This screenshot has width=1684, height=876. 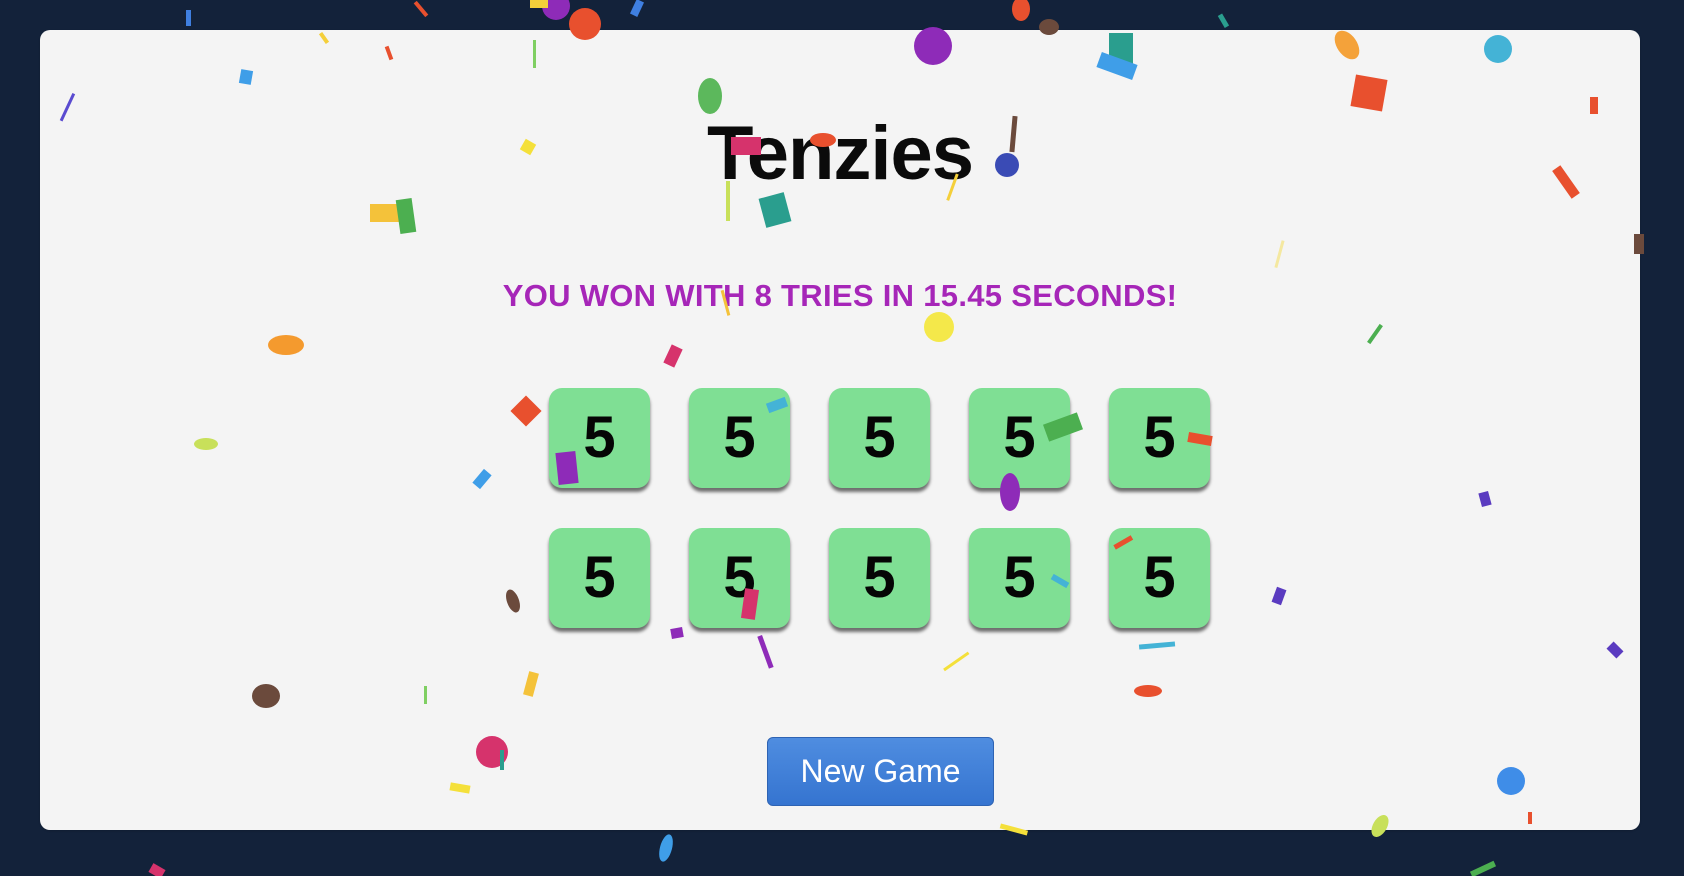 I want to click on die-6: 5, so click(x=599, y=578).